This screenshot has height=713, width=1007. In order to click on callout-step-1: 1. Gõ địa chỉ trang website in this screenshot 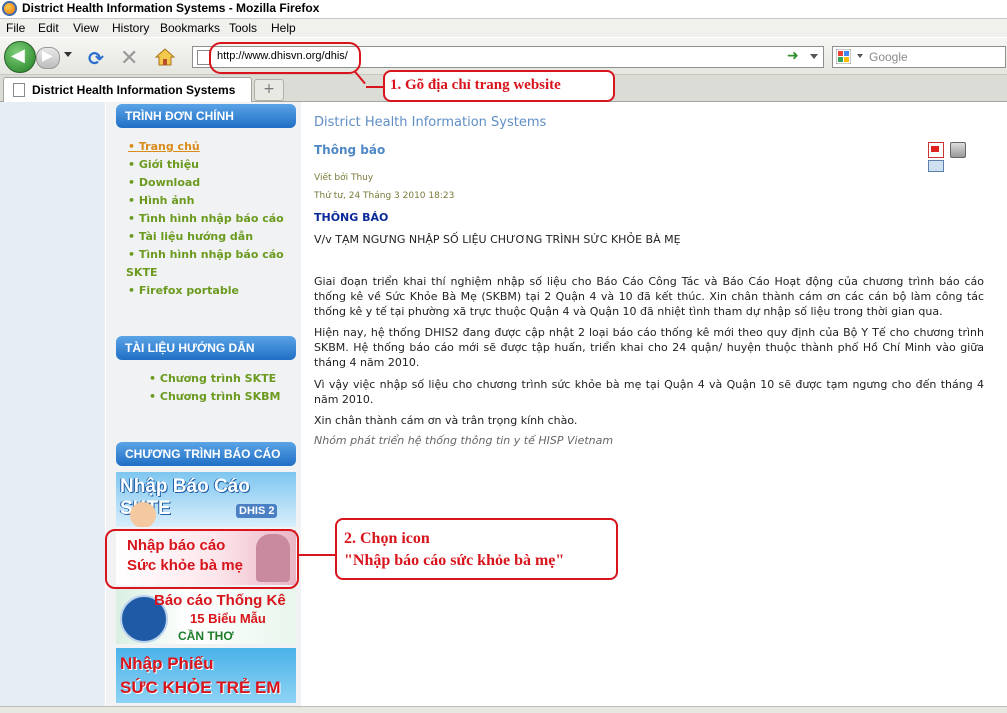, I will do `click(499, 86)`.